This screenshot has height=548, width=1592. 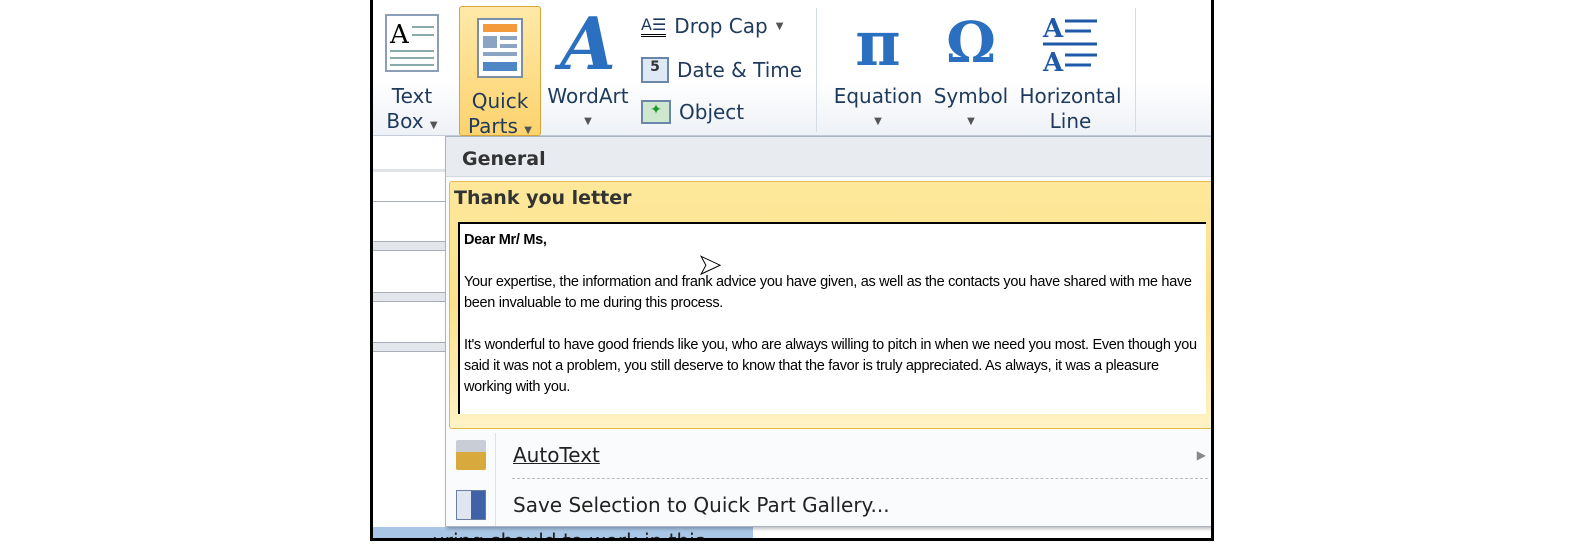 What do you see at coordinates (654, 26) in the screenshot?
I see `drop-cap-icon: A☰` at bounding box center [654, 26].